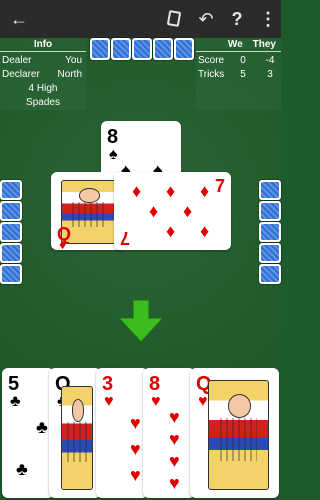 The height and width of the screenshot is (500, 320). Describe the element at coordinates (113, 137) in the screenshot. I see `north-card-rank: 8` at that location.